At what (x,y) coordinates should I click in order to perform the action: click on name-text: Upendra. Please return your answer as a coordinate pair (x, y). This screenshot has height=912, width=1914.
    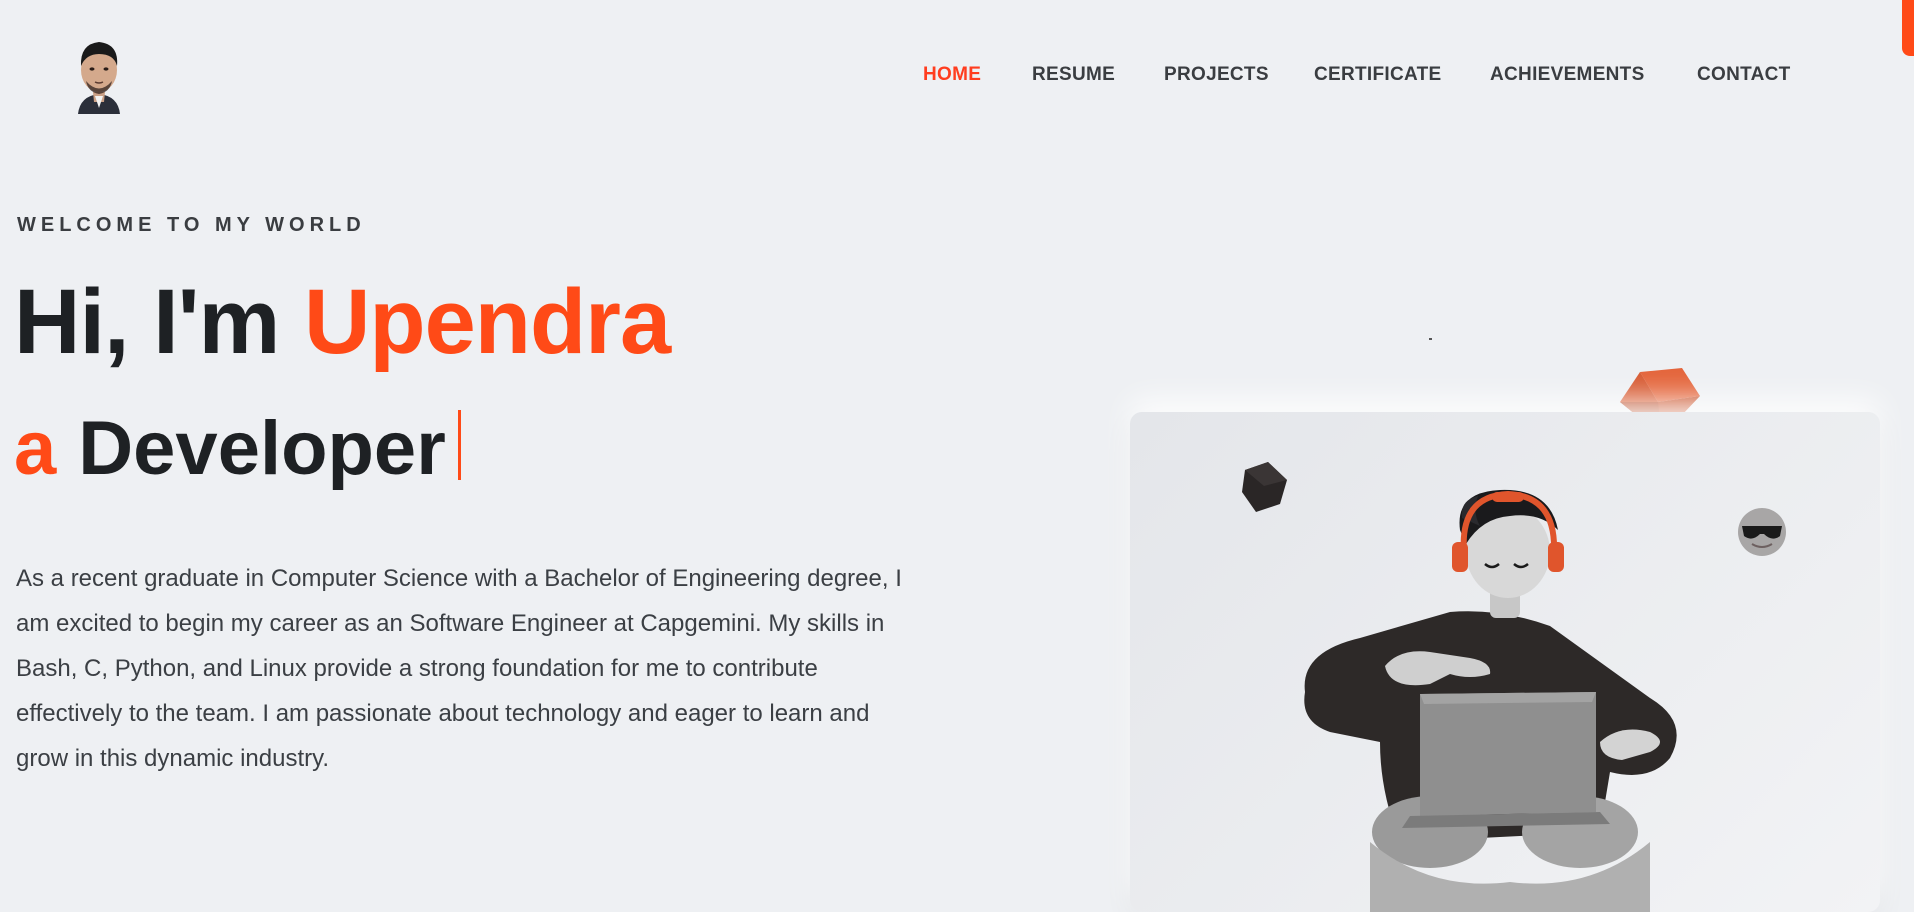
    Looking at the image, I should click on (487, 322).